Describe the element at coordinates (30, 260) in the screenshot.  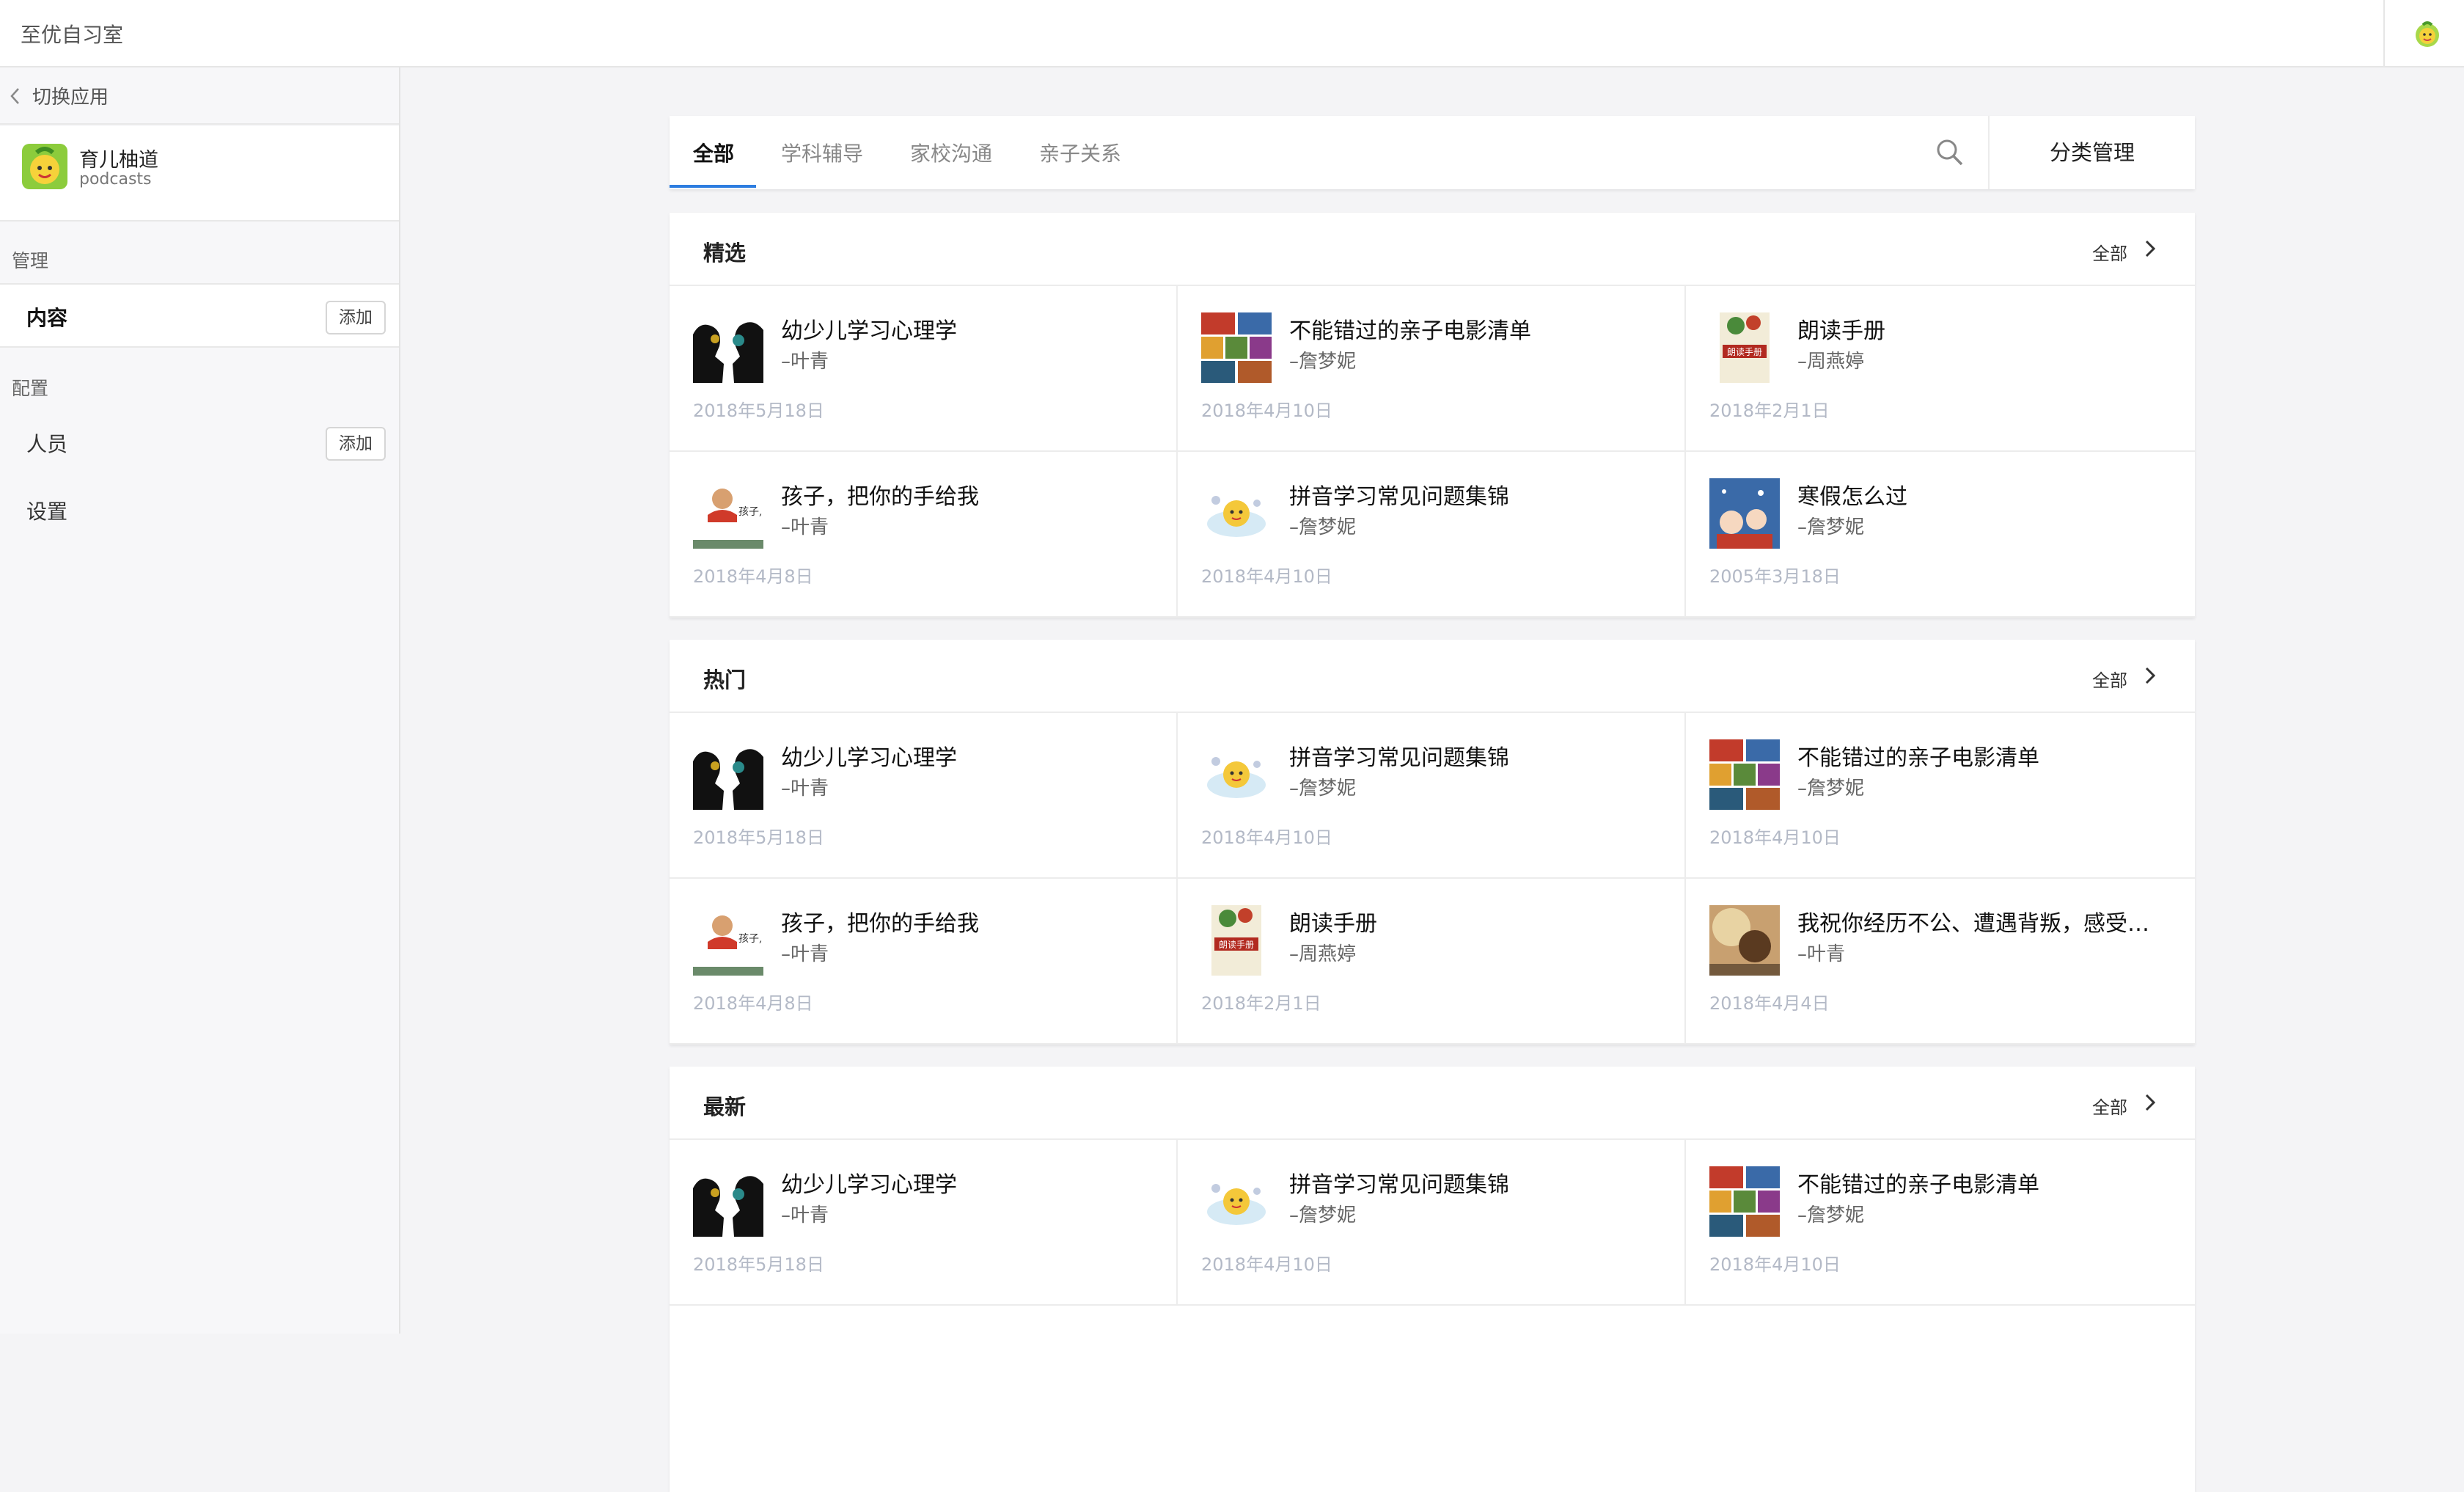
I see `manage-section-label: 管理` at that location.